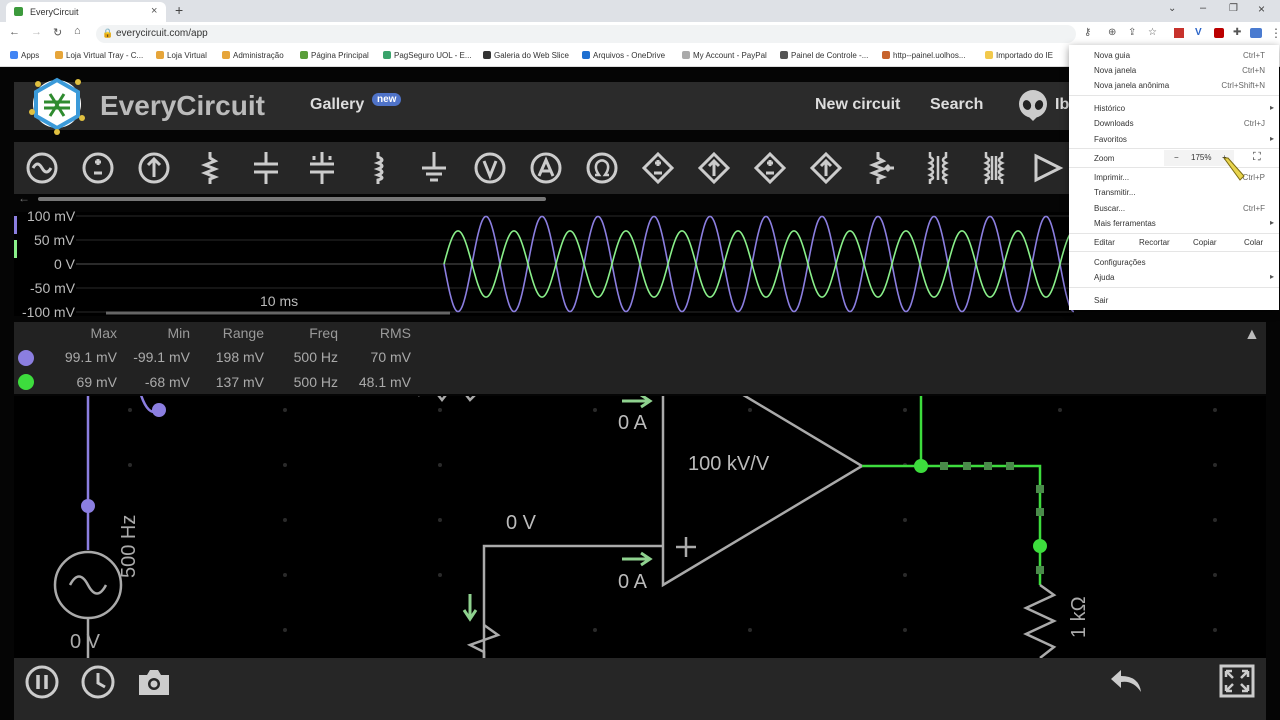 The image size is (1280, 720). What do you see at coordinates (1205, 242) in the screenshot?
I see `copy-button: Copiar` at bounding box center [1205, 242].